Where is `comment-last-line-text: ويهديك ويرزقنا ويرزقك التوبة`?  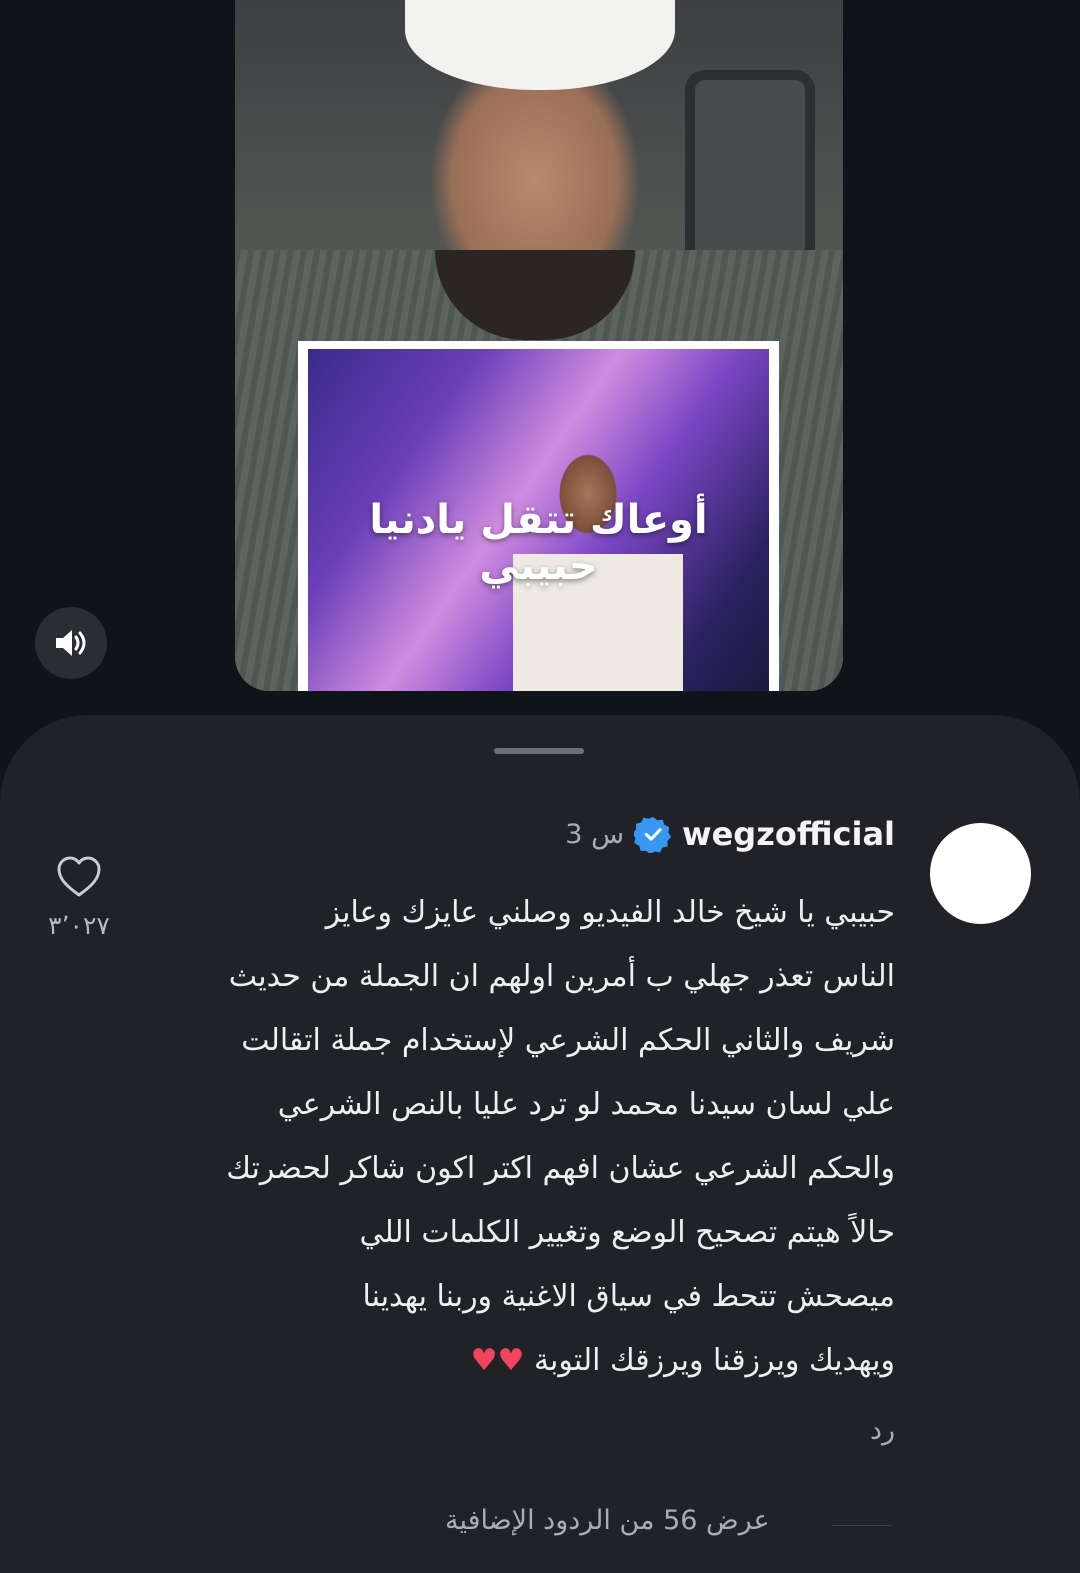 comment-last-line-text: ويهديك ويرزقنا ويرزقك التوبة is located at coordinates (714, 1360).